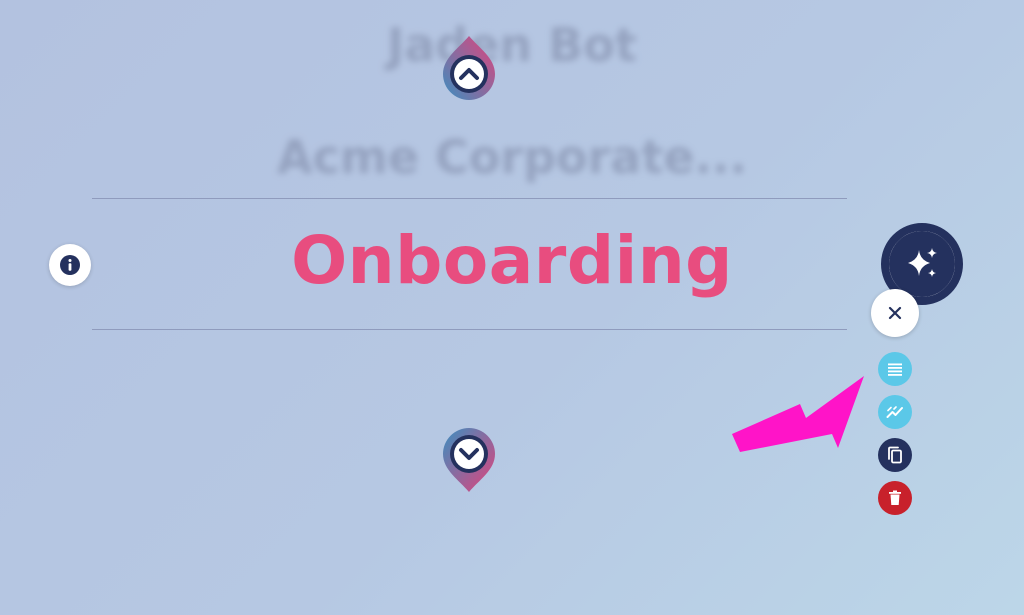  I want to click on close-button, so click(895, 313).